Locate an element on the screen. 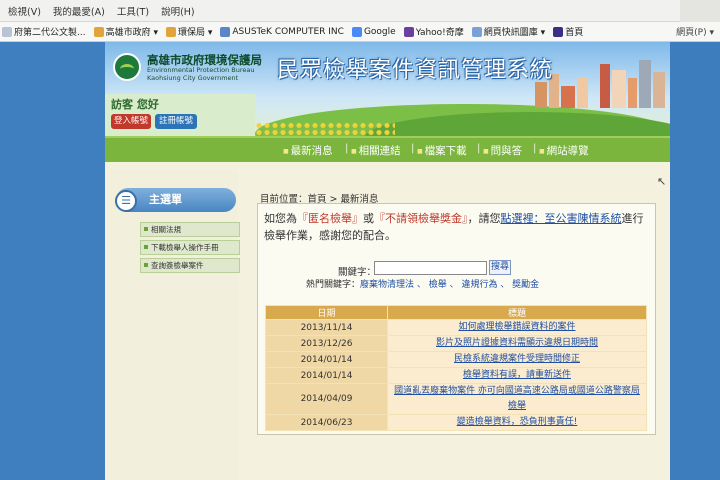  login-button: 登入帳號 is located at coordinates (131, 121).